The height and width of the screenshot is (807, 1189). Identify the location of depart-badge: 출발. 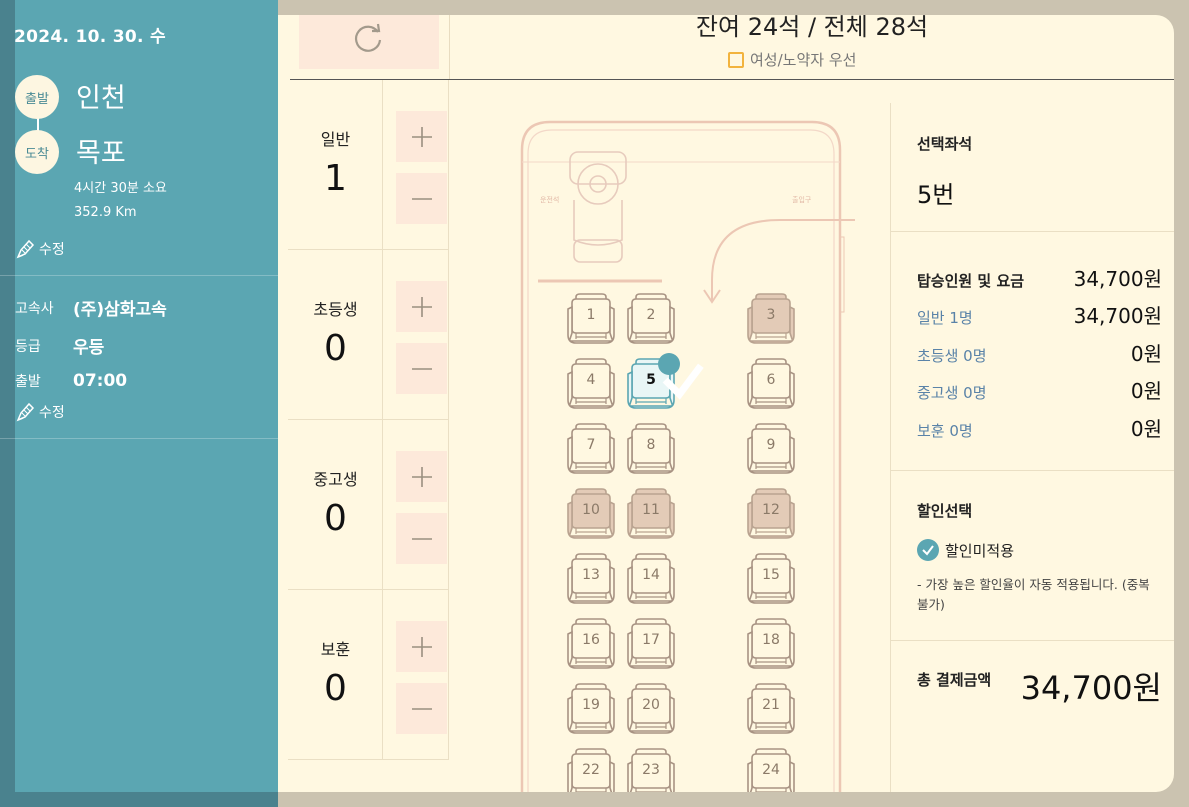
(37, 97).